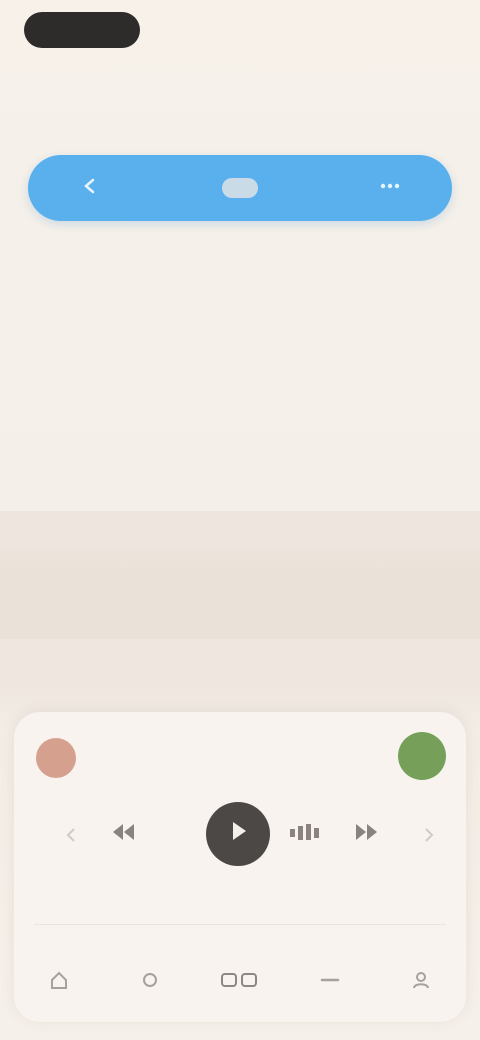 Image resolution: width=480 pixels, height=1040 pixels. I want to click on header-title-segment, so click(240, 188).